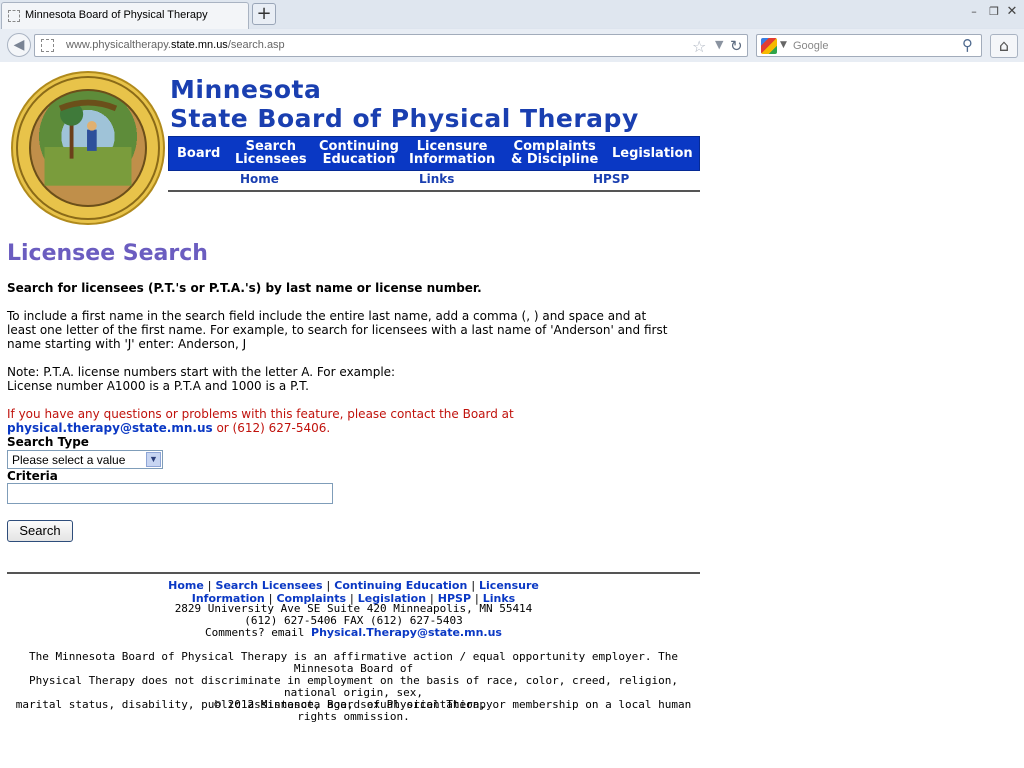  I want to click on nav-complaints-discipline: Complaints & Discipline, so click(554, 153).